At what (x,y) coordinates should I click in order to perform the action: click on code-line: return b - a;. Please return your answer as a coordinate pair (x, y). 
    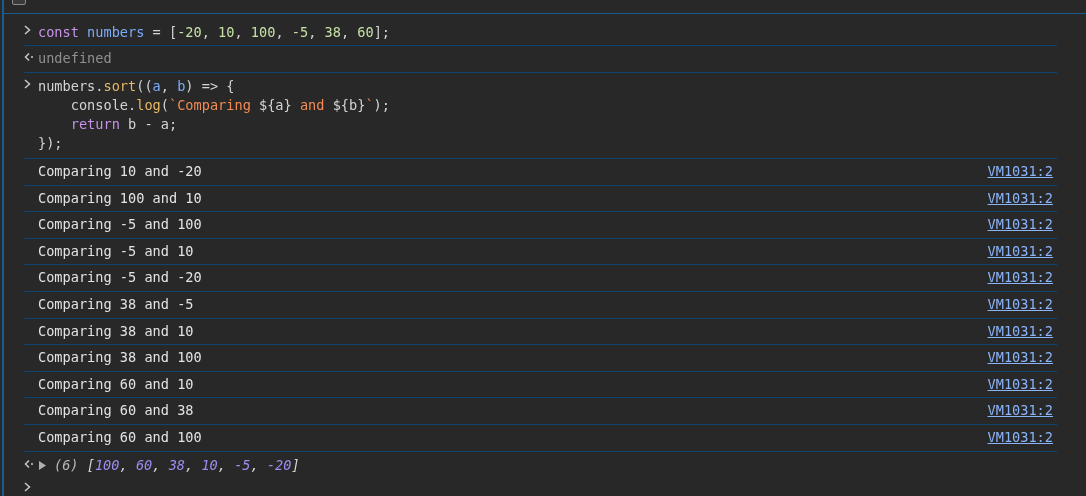
    Looking at the image, I should click on (124, 124).